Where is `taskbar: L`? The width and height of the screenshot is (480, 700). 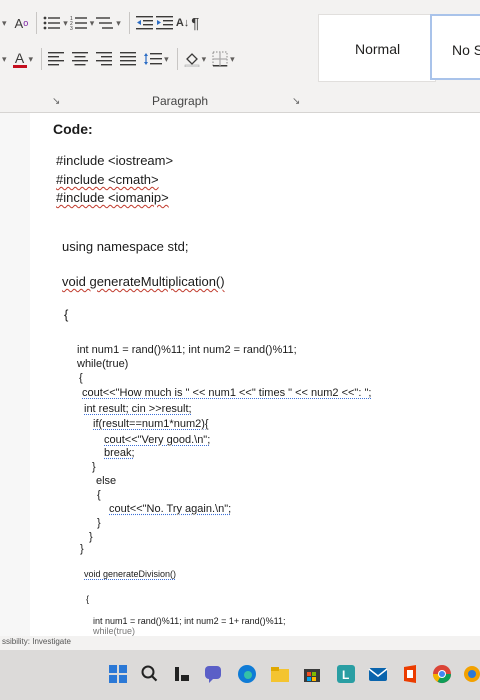
taskbar: L is located at coordinates (240, 675).